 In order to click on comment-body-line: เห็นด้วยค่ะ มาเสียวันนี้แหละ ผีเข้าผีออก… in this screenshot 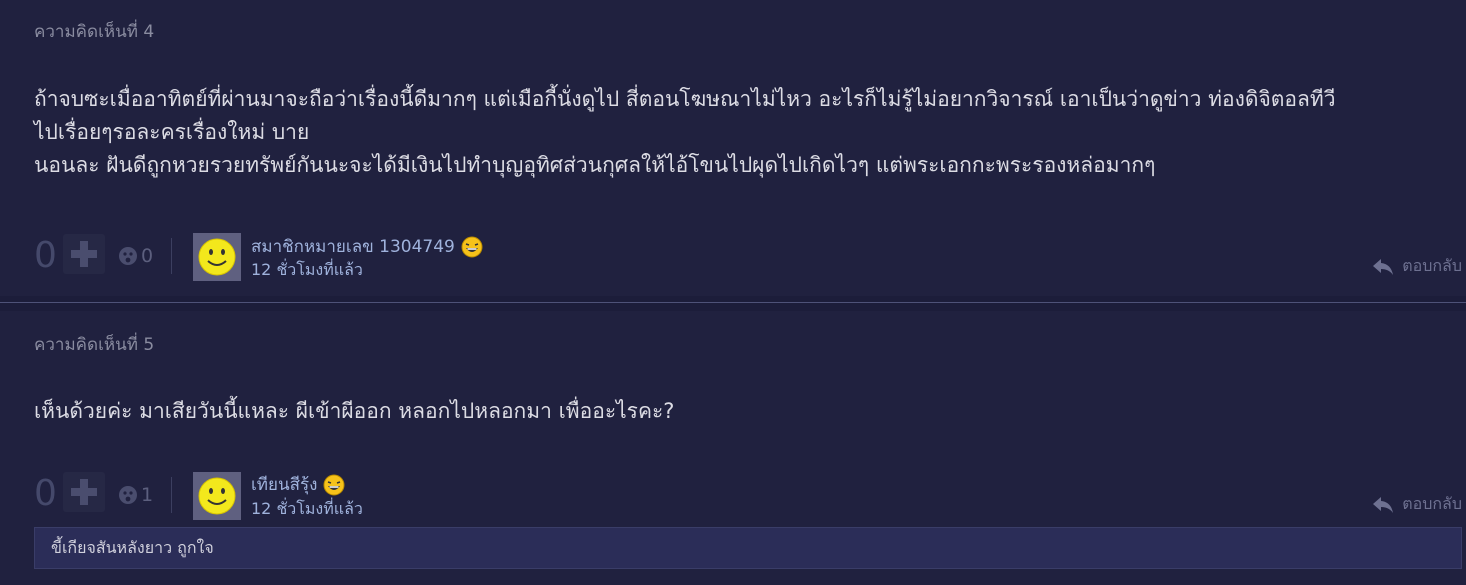, I will do `click(354, 411)`.